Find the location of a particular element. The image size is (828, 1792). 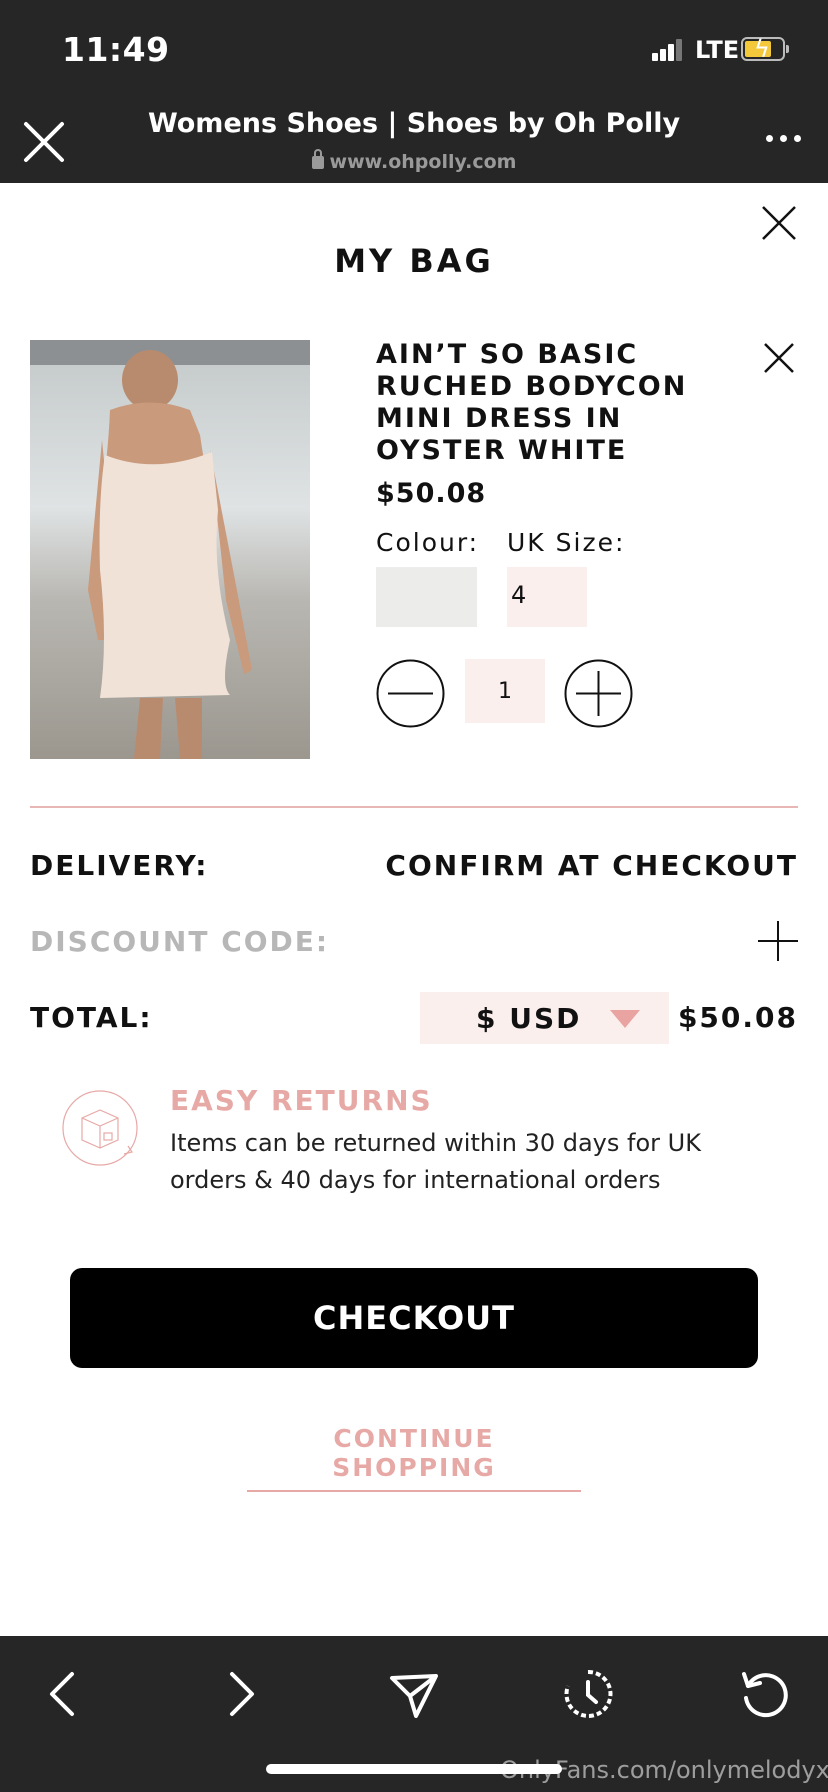

reload-icon is located at coordinates (764, 1694).